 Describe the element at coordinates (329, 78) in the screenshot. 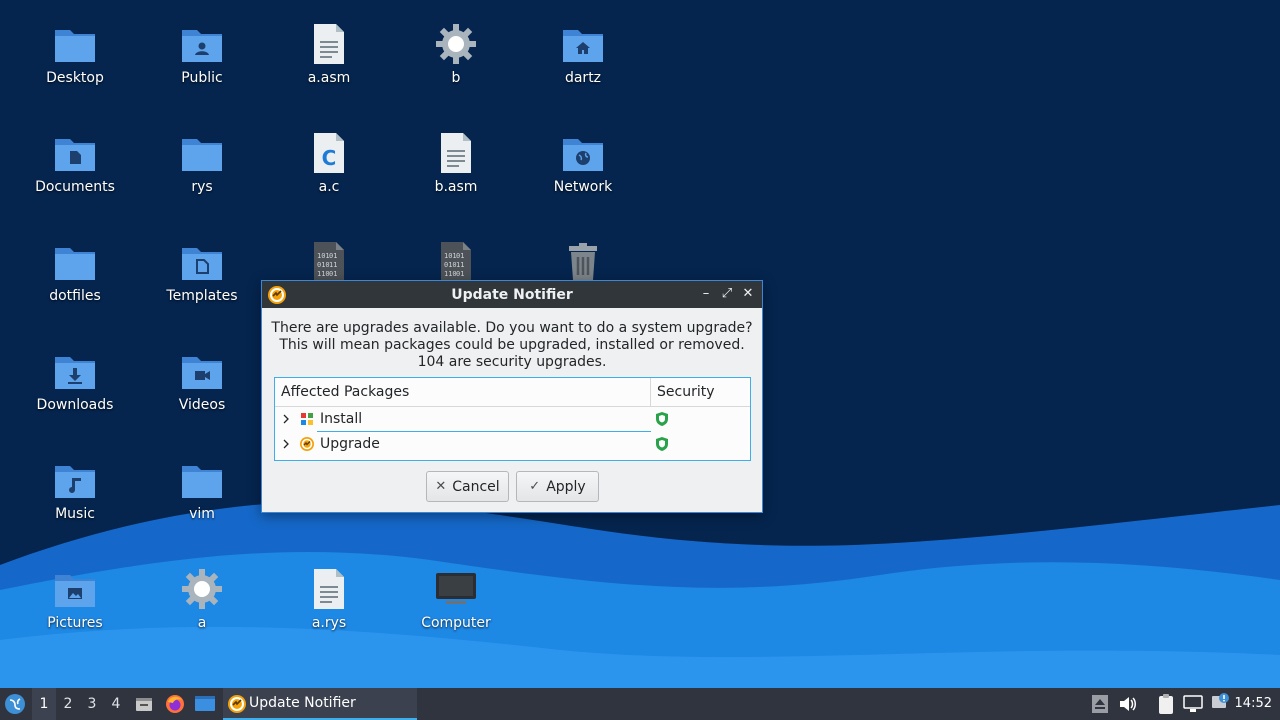

I see `desktop-icon-label: a.asm` at that location.